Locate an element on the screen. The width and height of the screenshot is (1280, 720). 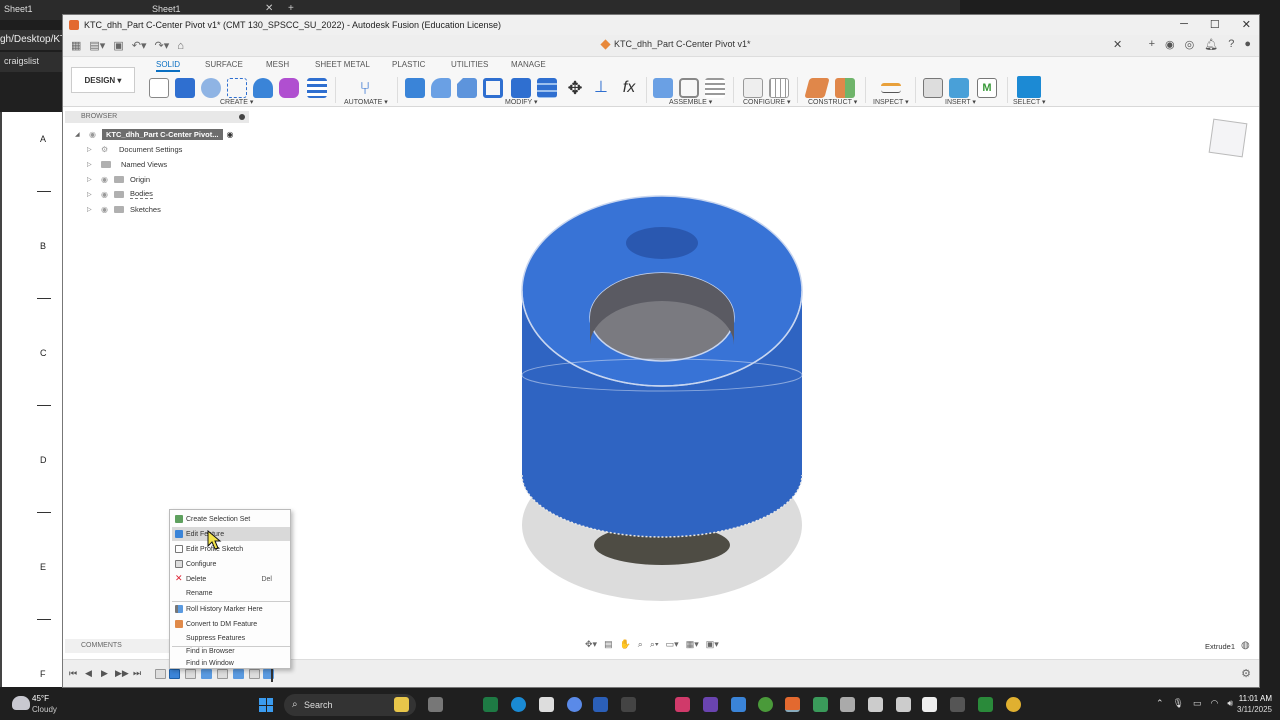
timeline-end-icon: ⏭ is located at coordinates (137, 673).